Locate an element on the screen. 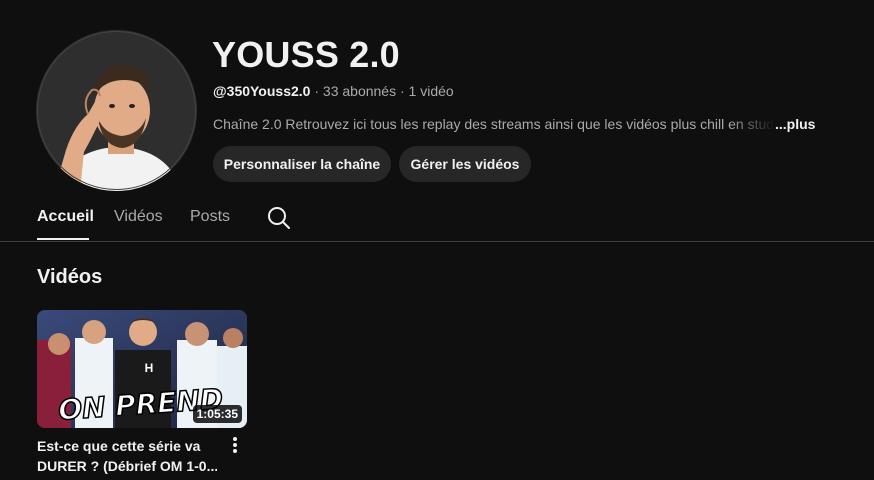 This screenshot has height=480, width=874. video-title-line1: Est-ce que cette série va is located at coordinates (119, 446).